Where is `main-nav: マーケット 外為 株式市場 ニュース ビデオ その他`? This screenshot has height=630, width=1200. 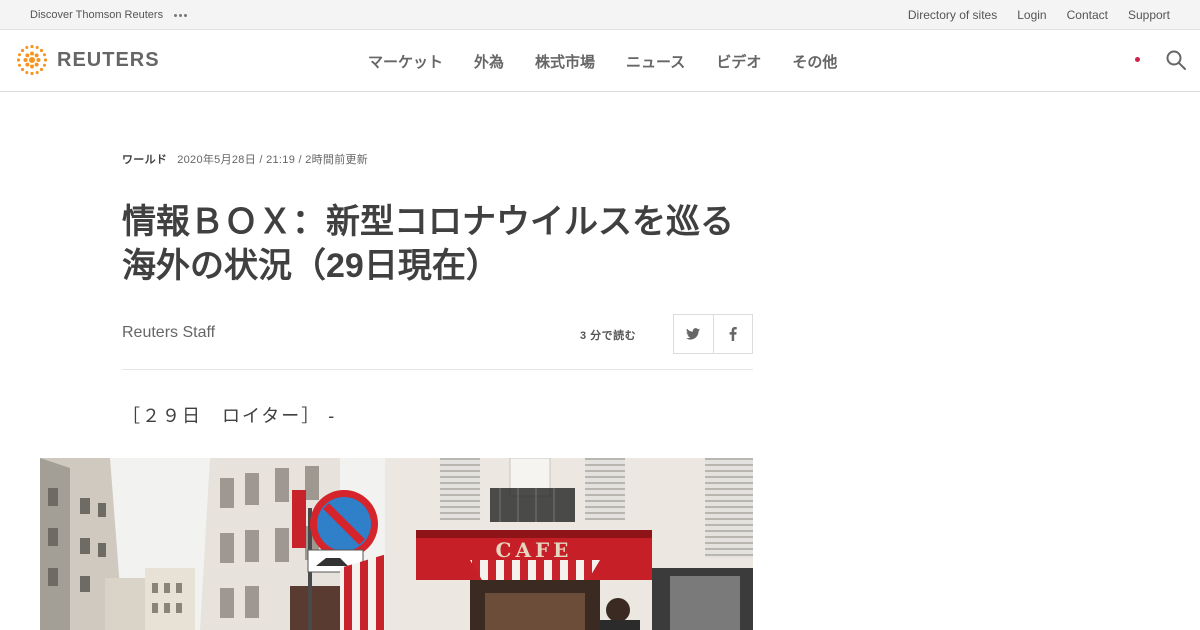
main-nav: マーケット 外為 株式市場 ニュース ビデオ その他 is located at coordinates (602, 61).